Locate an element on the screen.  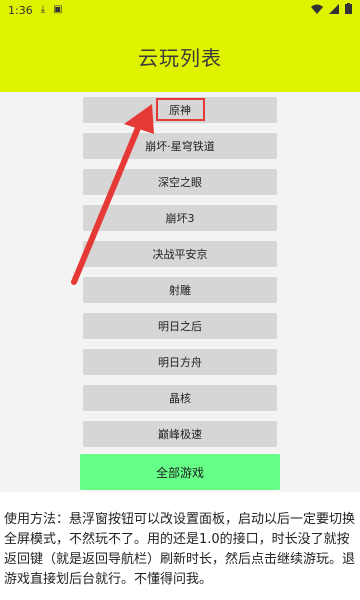
page-title: 云玩列表 is located at coordinates (180, 57).